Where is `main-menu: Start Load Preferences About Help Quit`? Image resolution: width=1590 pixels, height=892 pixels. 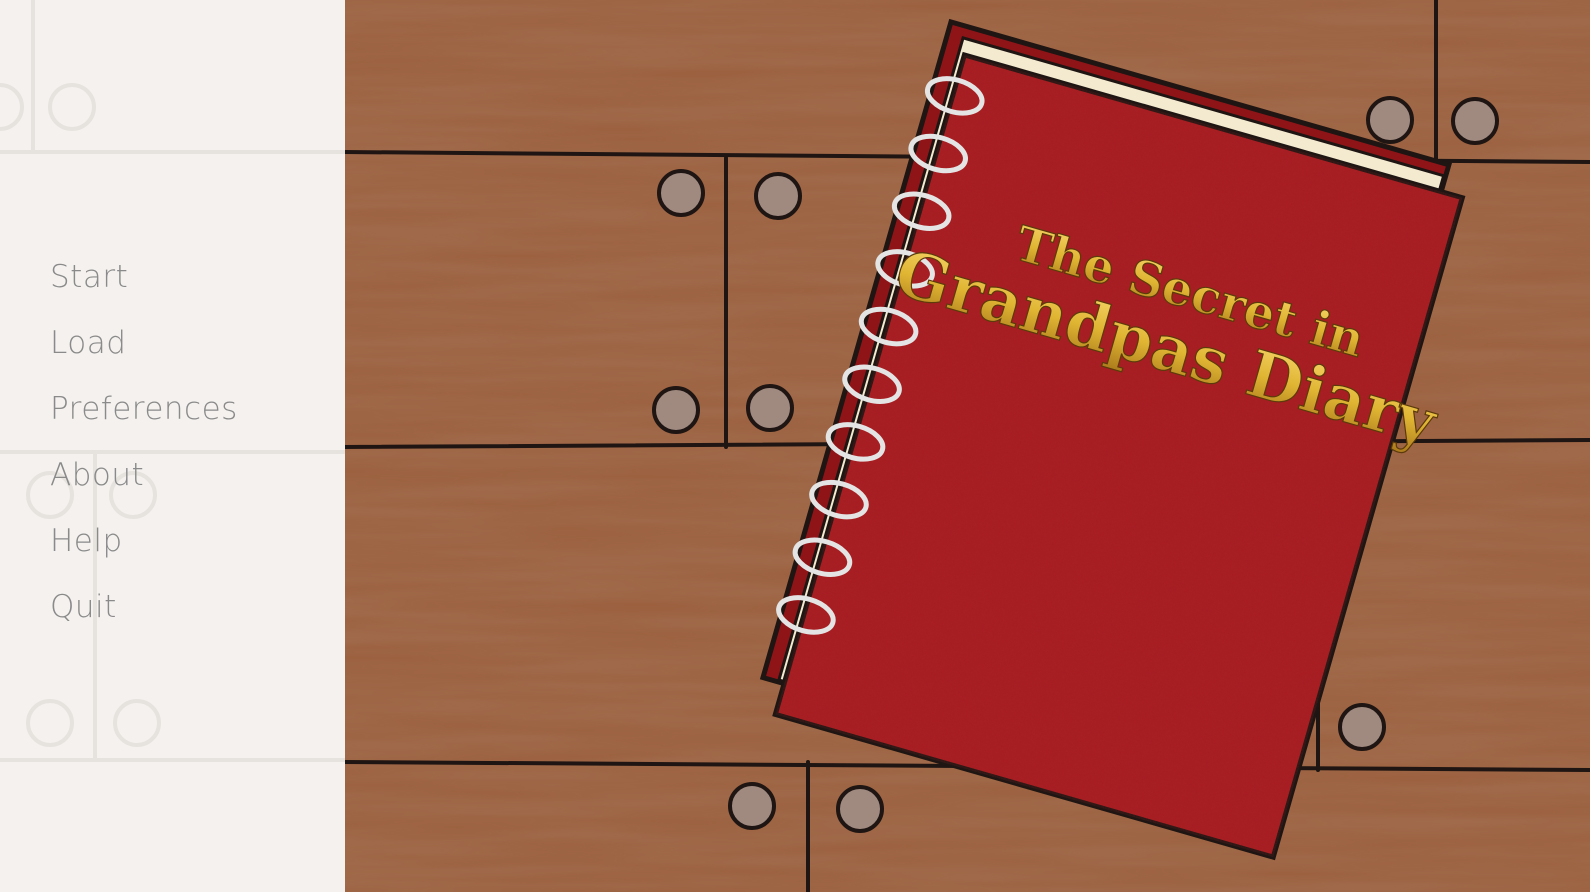 main-menu: Start Load Preferences About Help Quit is located at coordinates (144, 450).